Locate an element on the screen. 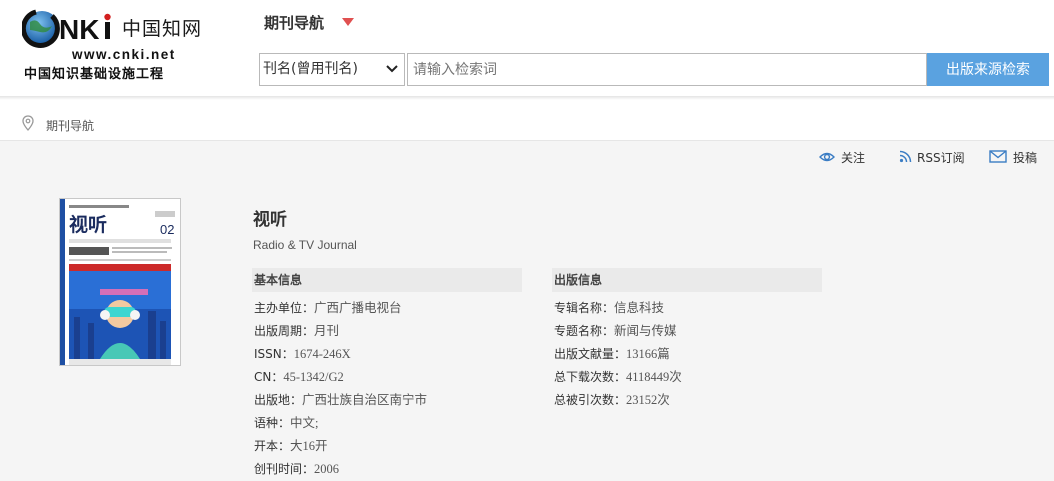 The image size is (1054, 481). info-value: 2006 is located at coordinates (327, 469).